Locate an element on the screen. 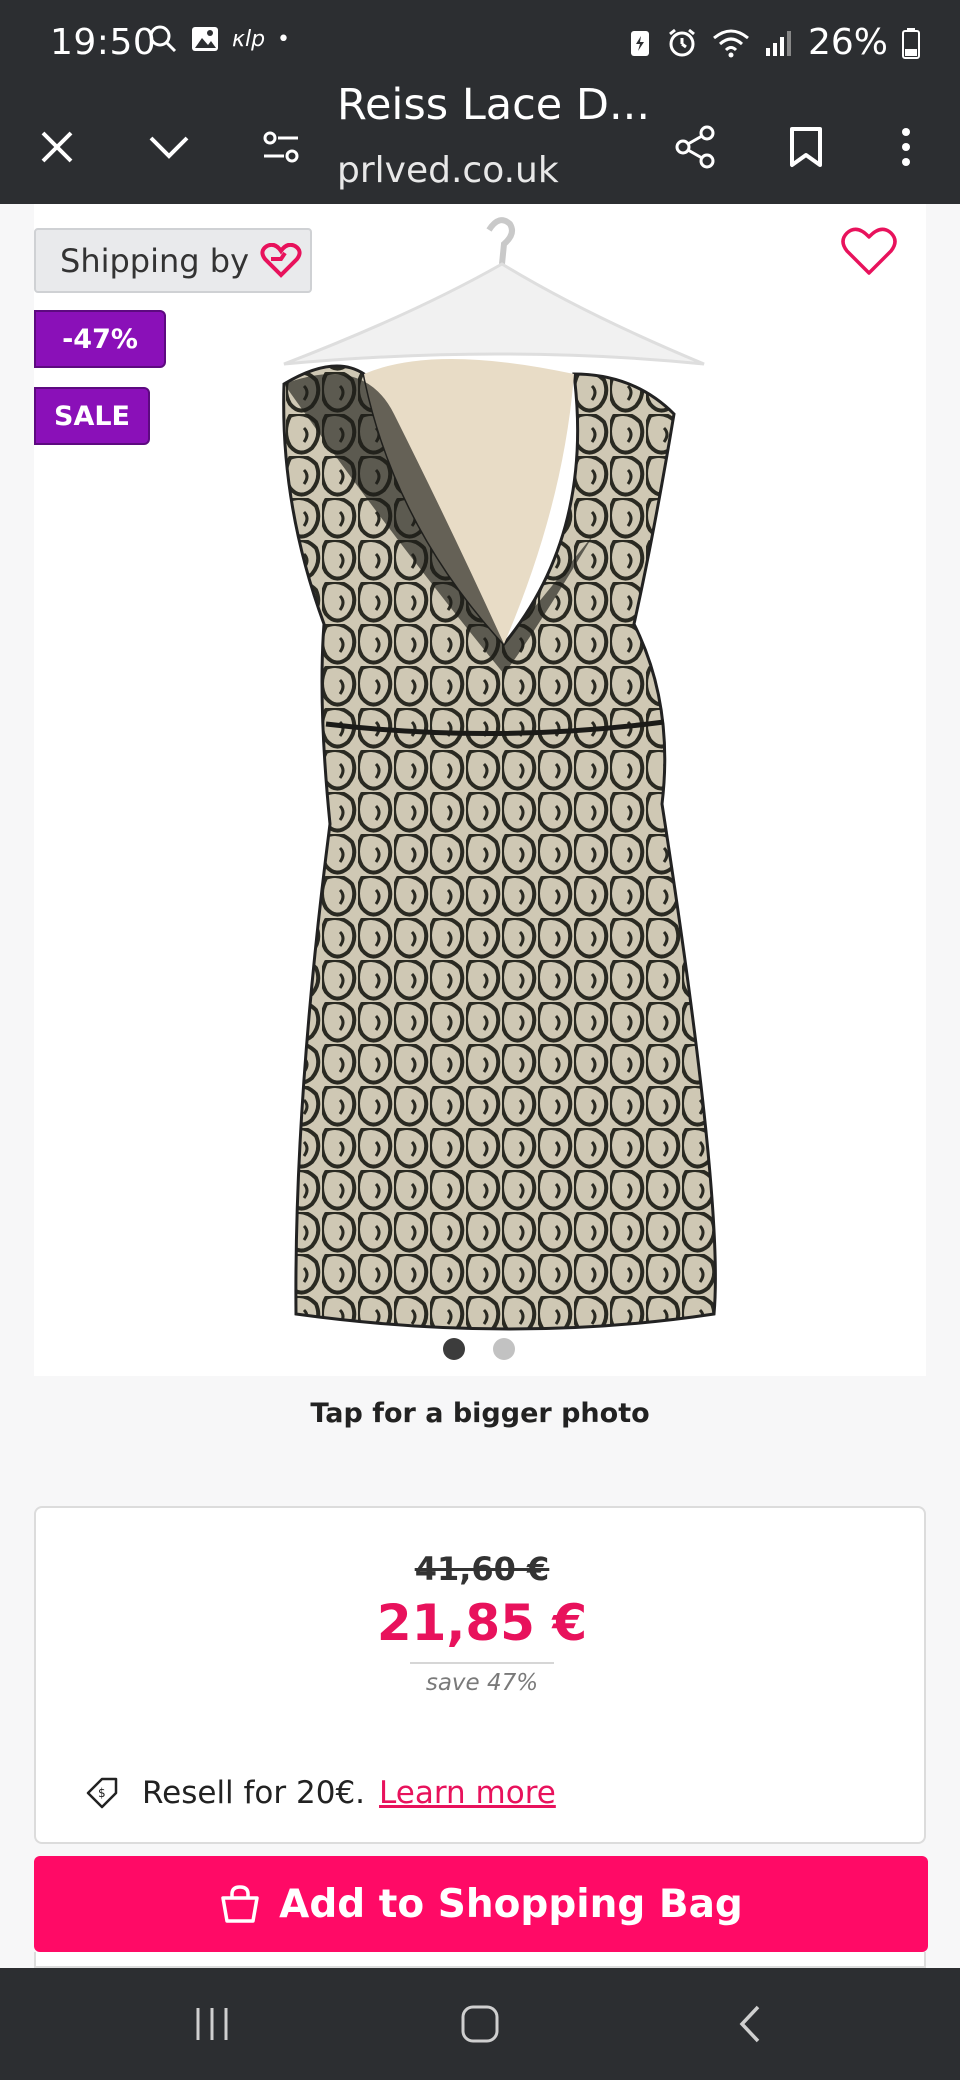 The image size is (960, 2080). home-button is located at coordinates (480, 2024).